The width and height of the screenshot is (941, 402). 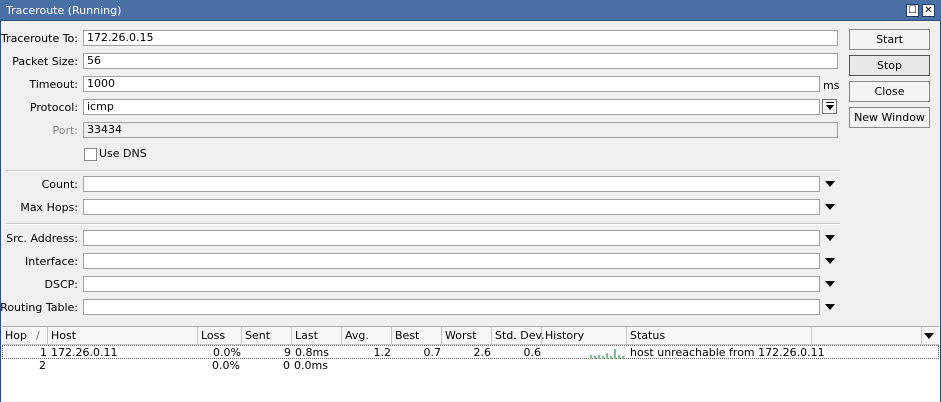 I want to click on close-icon: ✕, so click(x=928, y=10).